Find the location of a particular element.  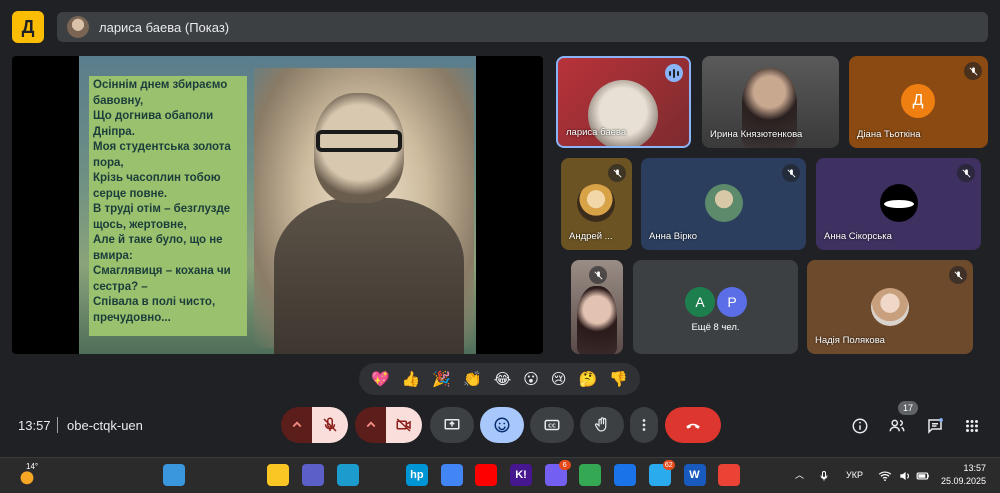

hand-icon is located at coordinates (600, 424).